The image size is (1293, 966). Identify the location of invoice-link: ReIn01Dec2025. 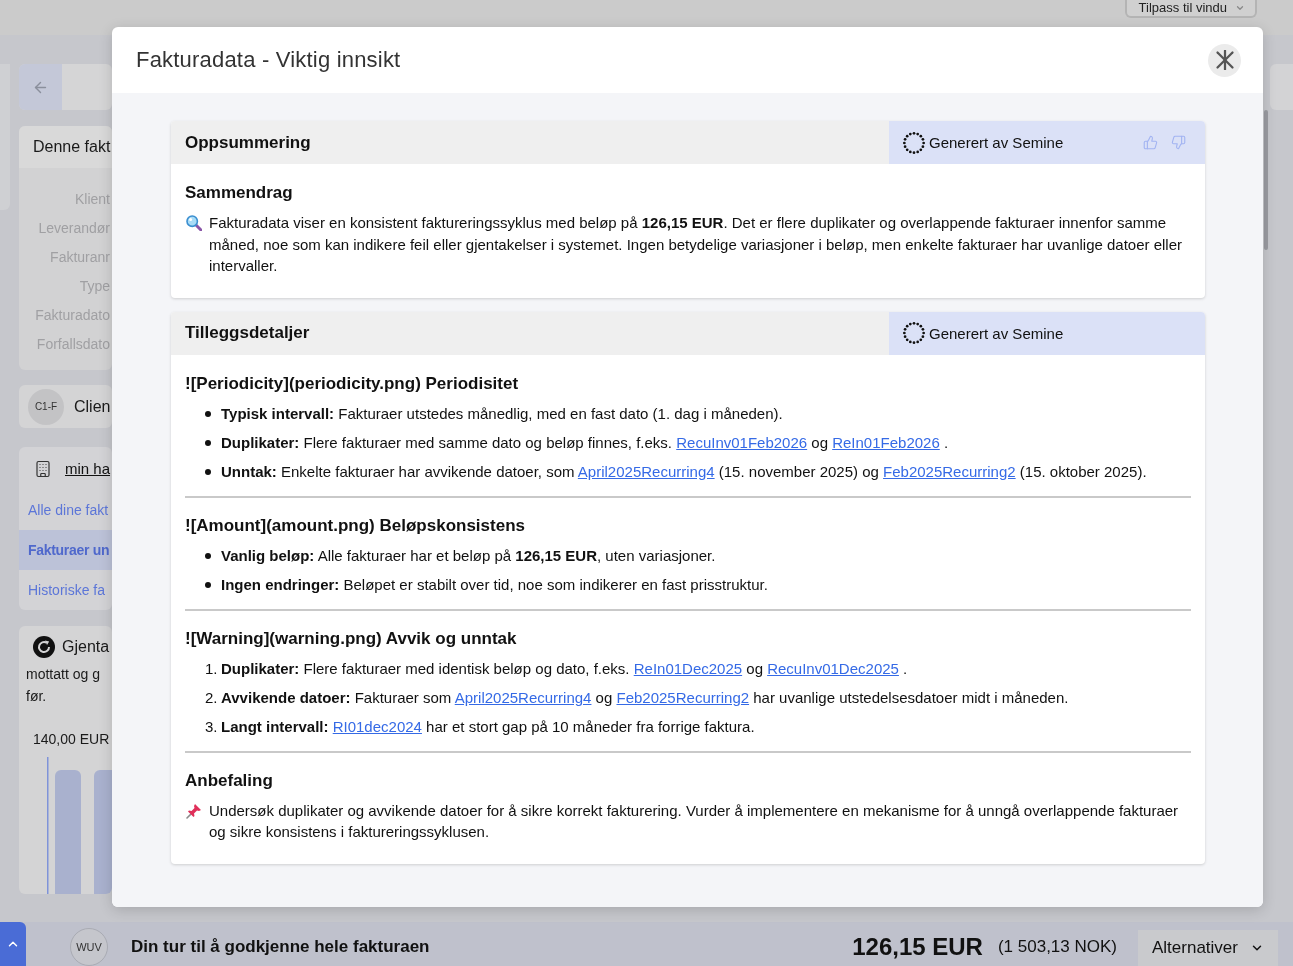
(688, 668).